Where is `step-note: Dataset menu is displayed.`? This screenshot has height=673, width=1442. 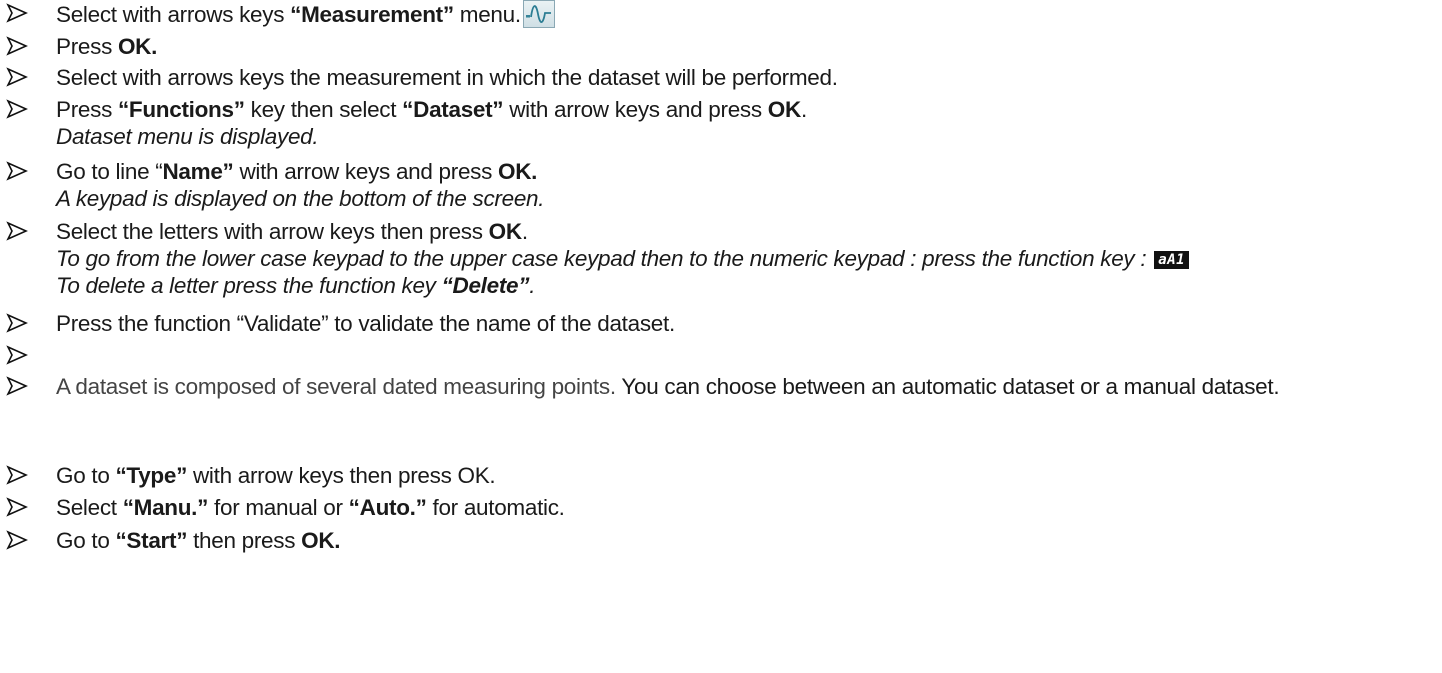 step-note: Dataset menu is displayed. is located at coordinates (187, 136).